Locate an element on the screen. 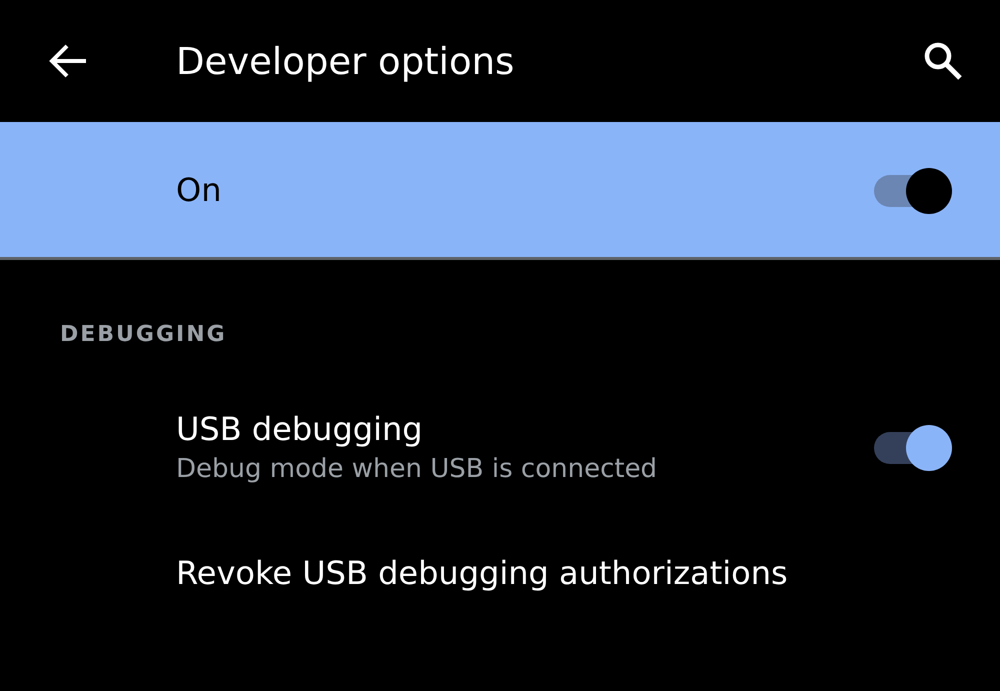 This screenshot has height=691, width=1000. setting-summary: Debug mode when USB is connected is located at coordinates (417, 469).